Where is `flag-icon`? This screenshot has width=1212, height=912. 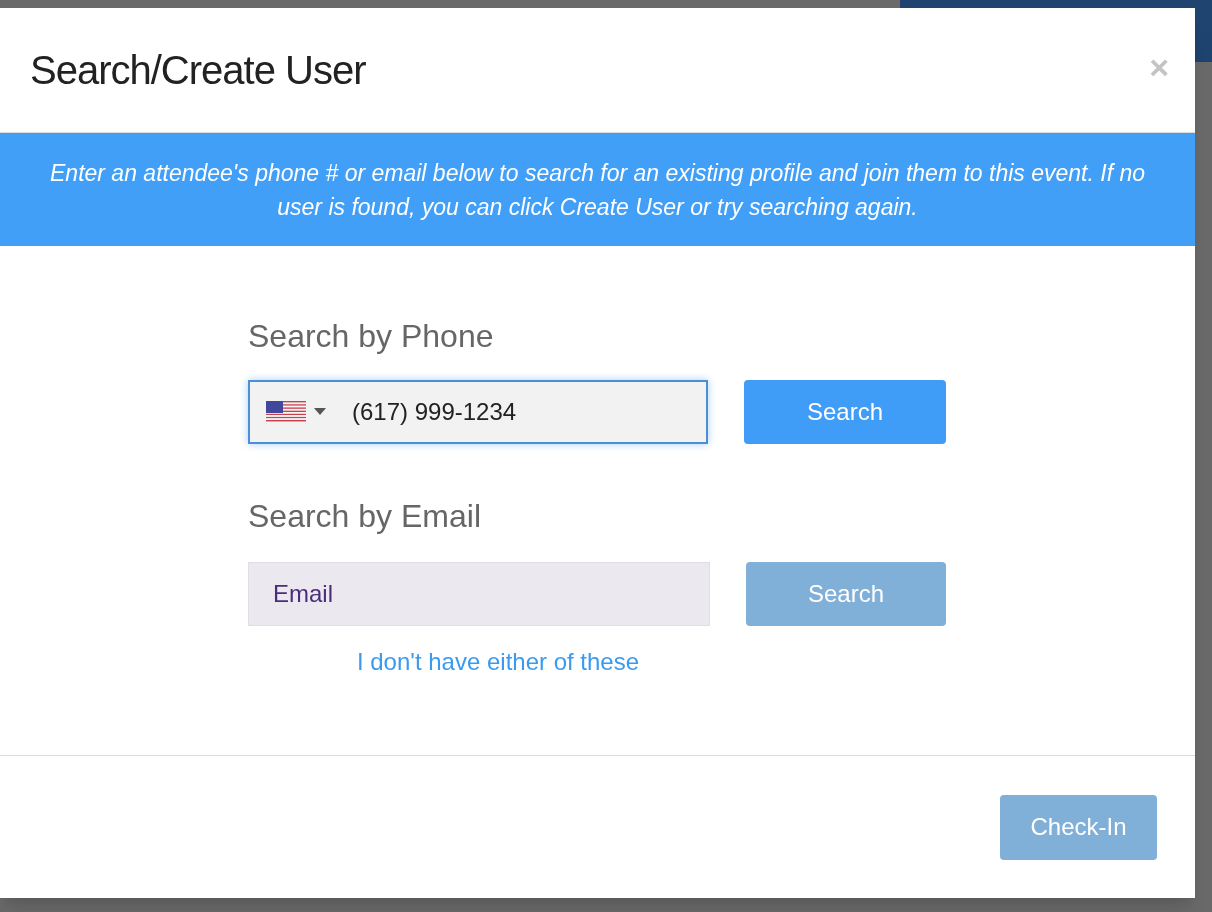
flag-icon is located at coordinates (286, 412).